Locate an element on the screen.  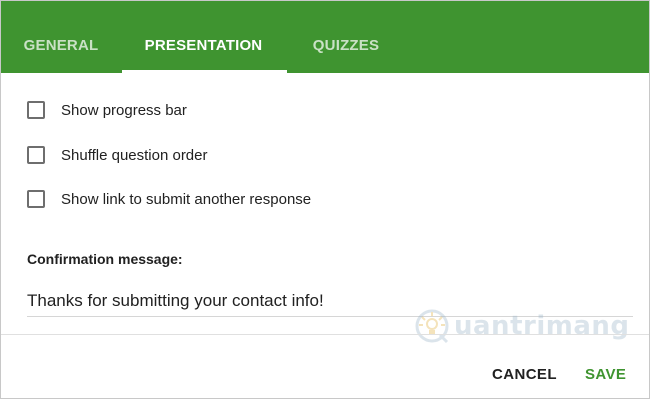
option-shuffle-label: Shuffle question order is located at coordinates (134, 155).